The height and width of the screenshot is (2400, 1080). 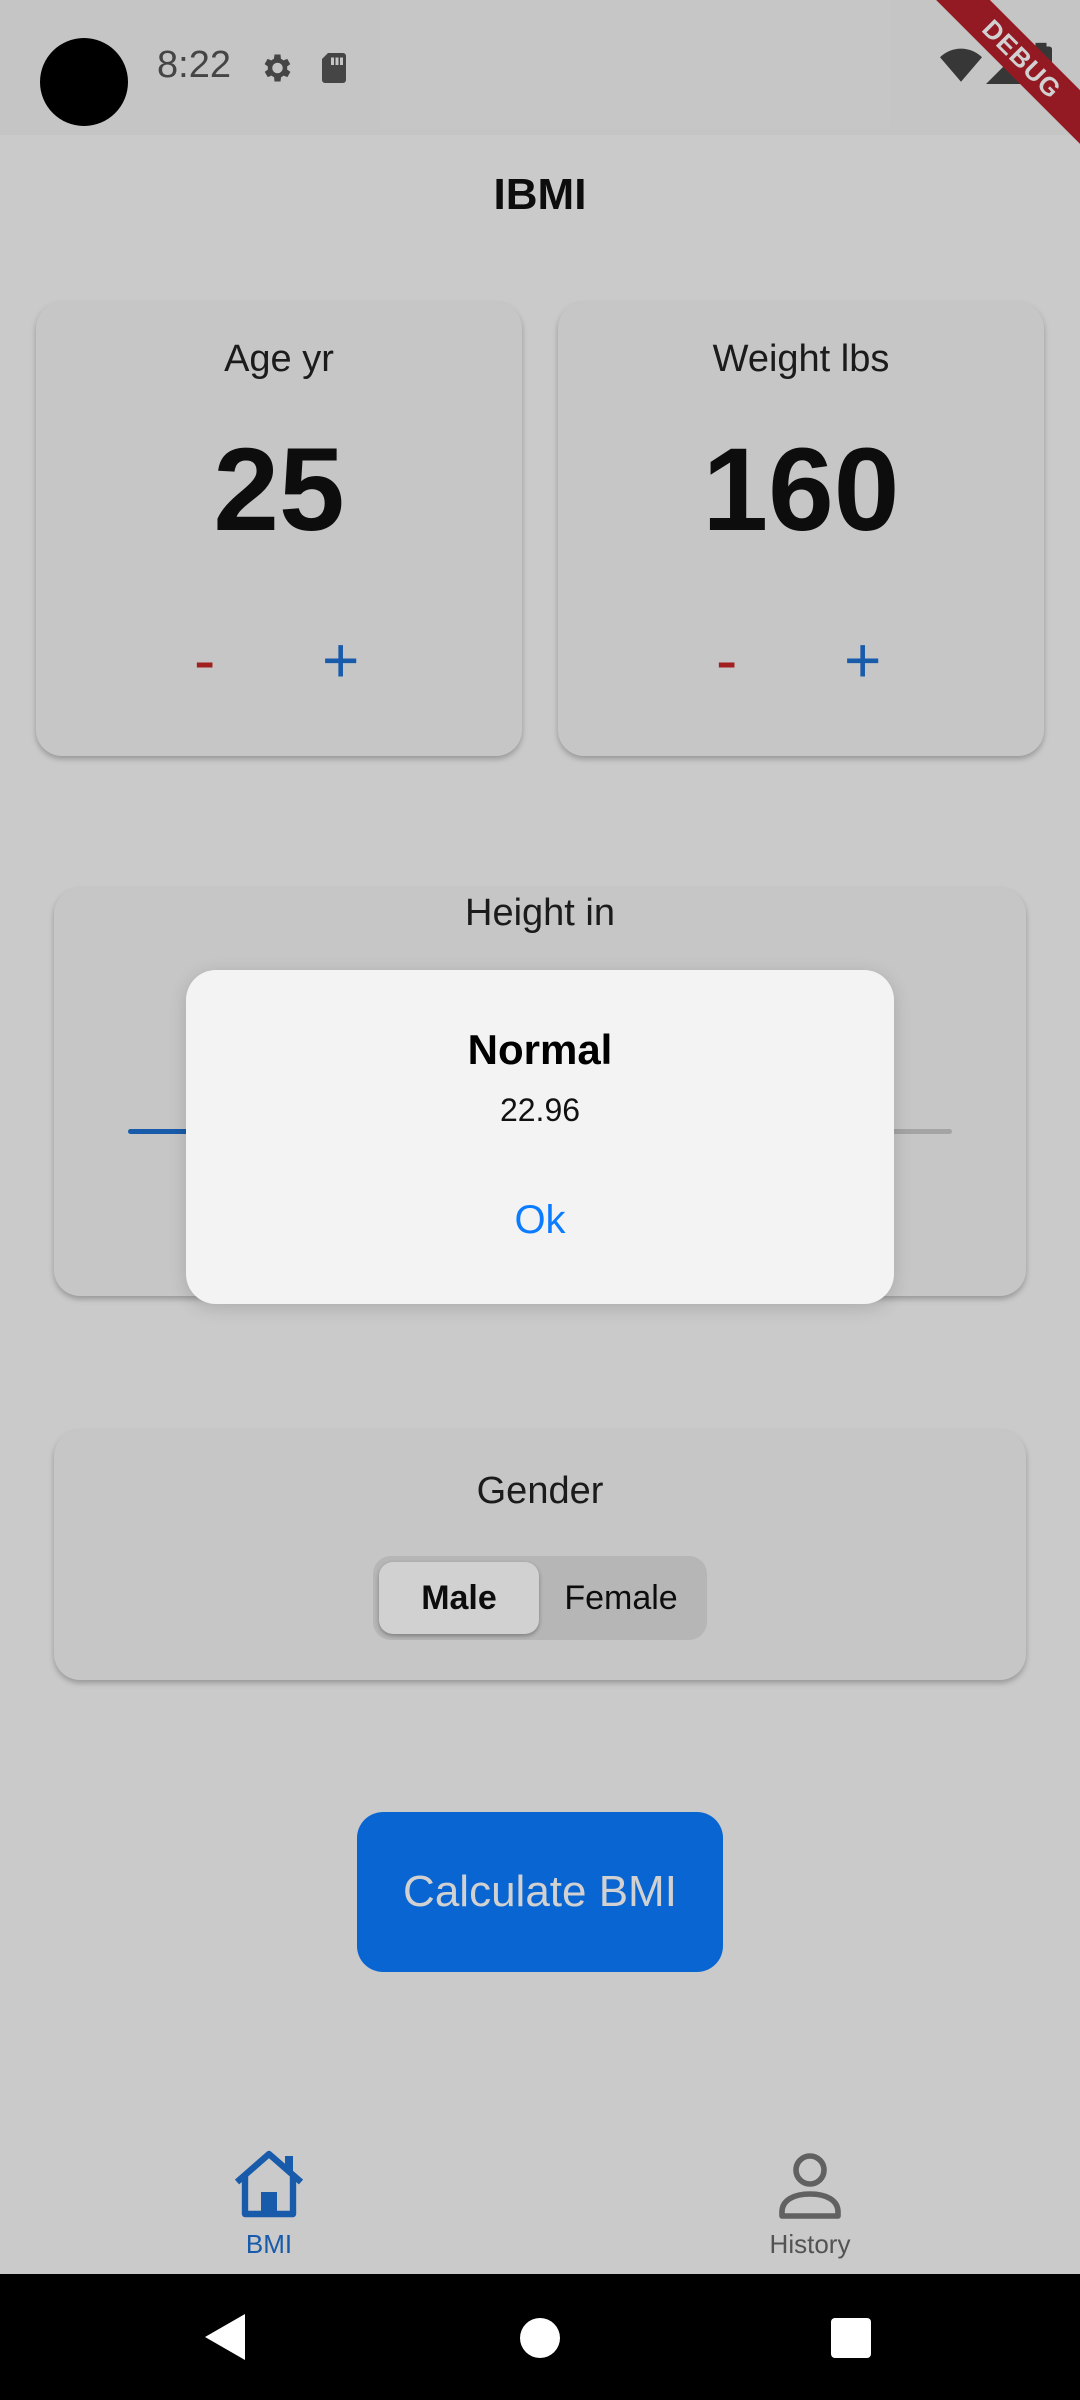 I want to click on recents-icon, so click(x=851, y=2340).